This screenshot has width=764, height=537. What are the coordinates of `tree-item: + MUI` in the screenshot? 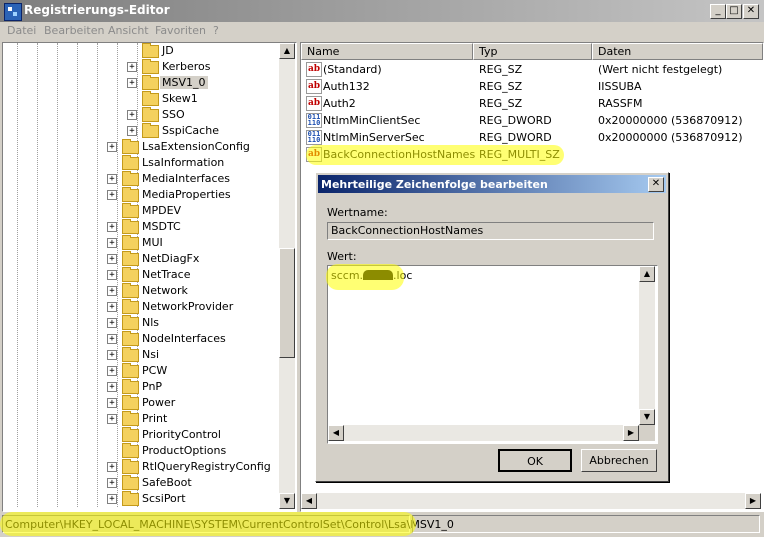 It's located at (141, 243).